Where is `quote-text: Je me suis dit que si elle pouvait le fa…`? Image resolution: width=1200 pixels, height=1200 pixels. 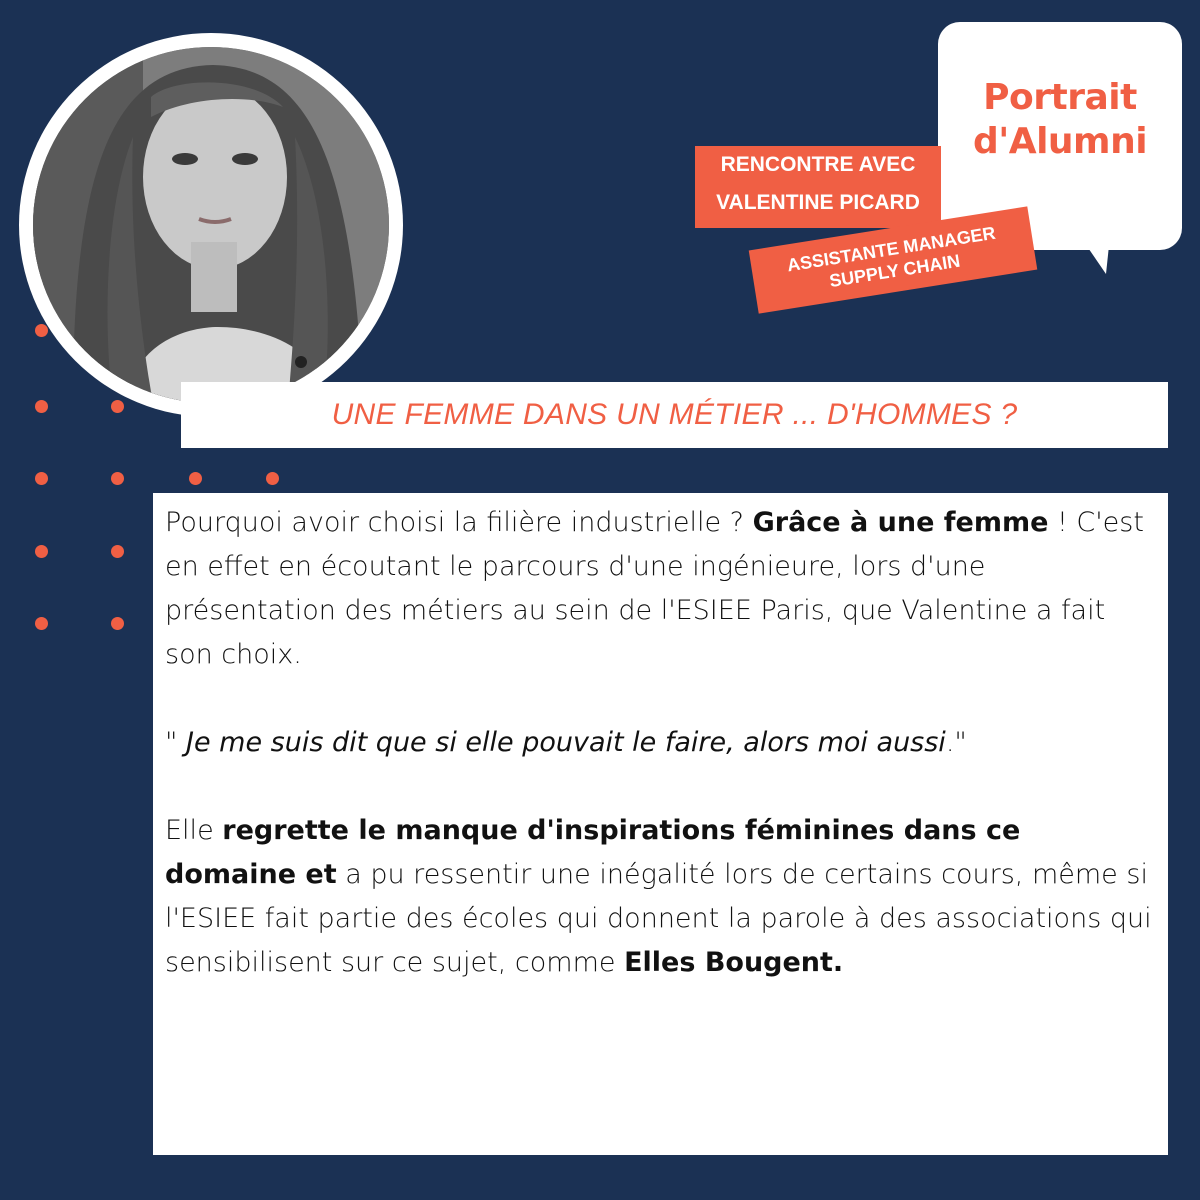 quote-text: Je me suis dit que si elle pouvait le fa… is located at coordinates (566, 742).